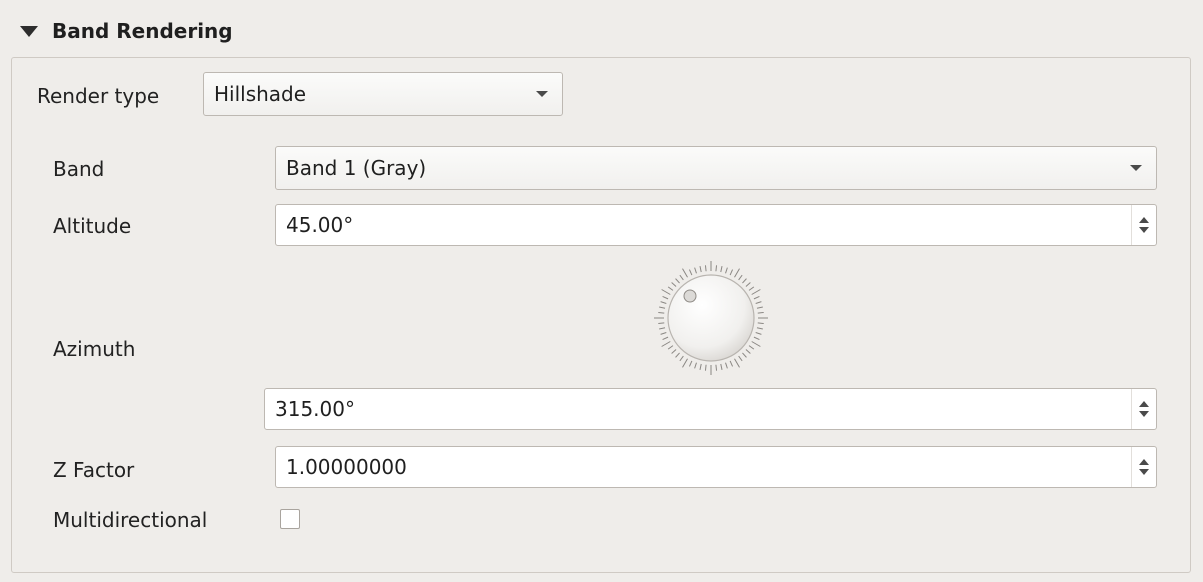 Image resolution: width=1203 pixels, height=582 pixels. I want to click on altitude-label: Altitude, so click(92, 226).